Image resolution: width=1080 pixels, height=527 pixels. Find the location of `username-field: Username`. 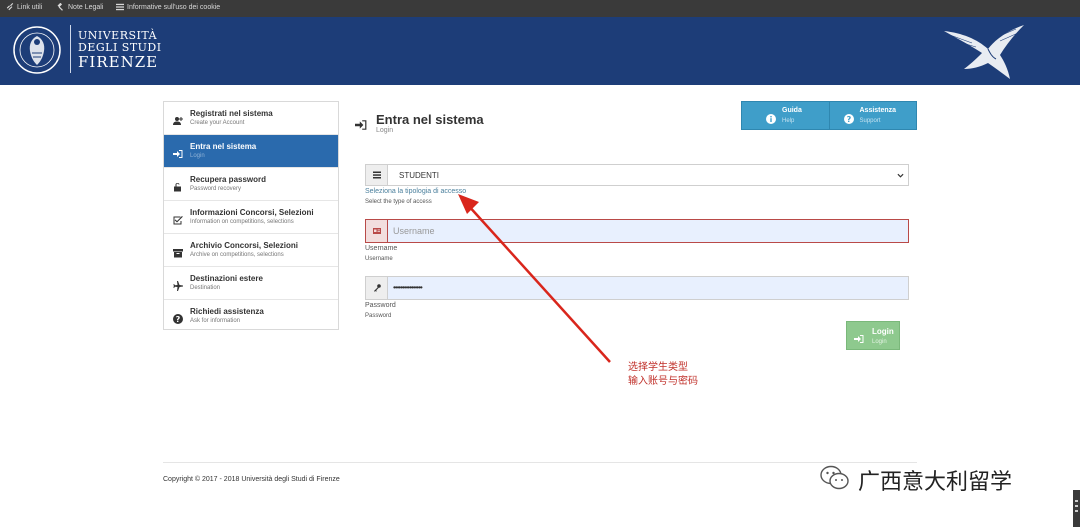

username-field: Username is located at coordinates (637, 231).